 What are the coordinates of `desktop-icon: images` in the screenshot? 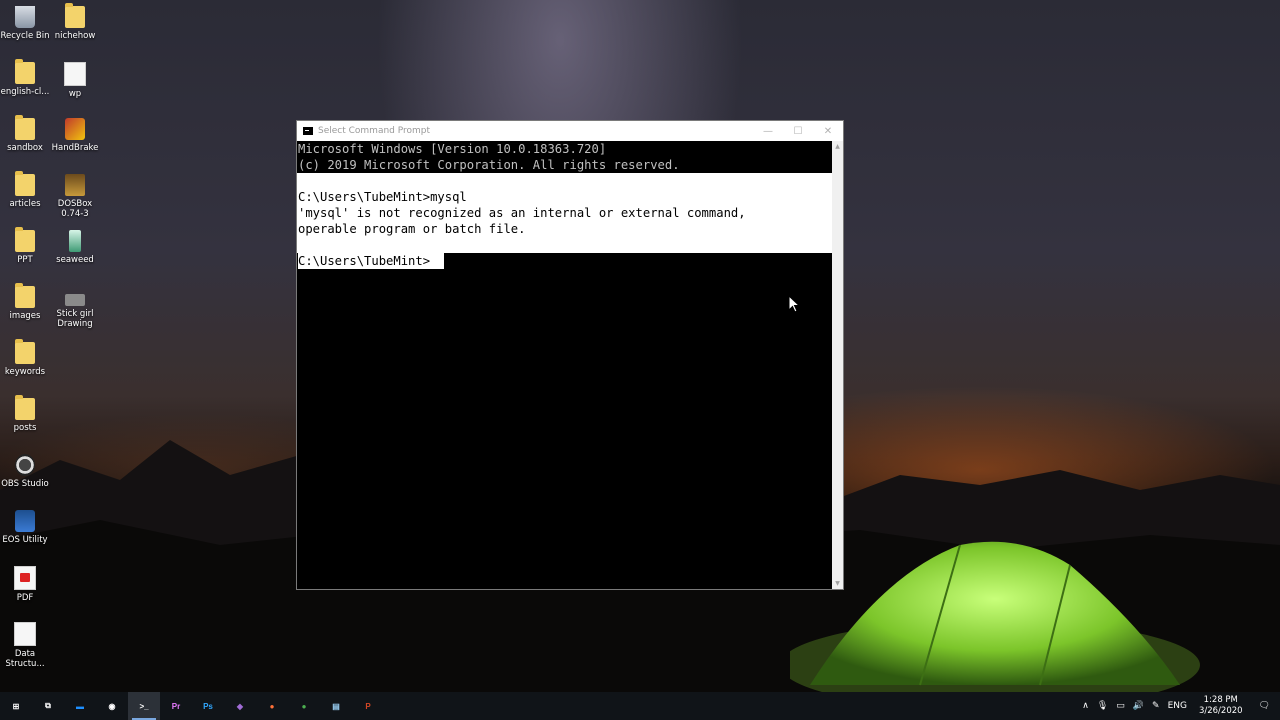 It's located at (25, 302).